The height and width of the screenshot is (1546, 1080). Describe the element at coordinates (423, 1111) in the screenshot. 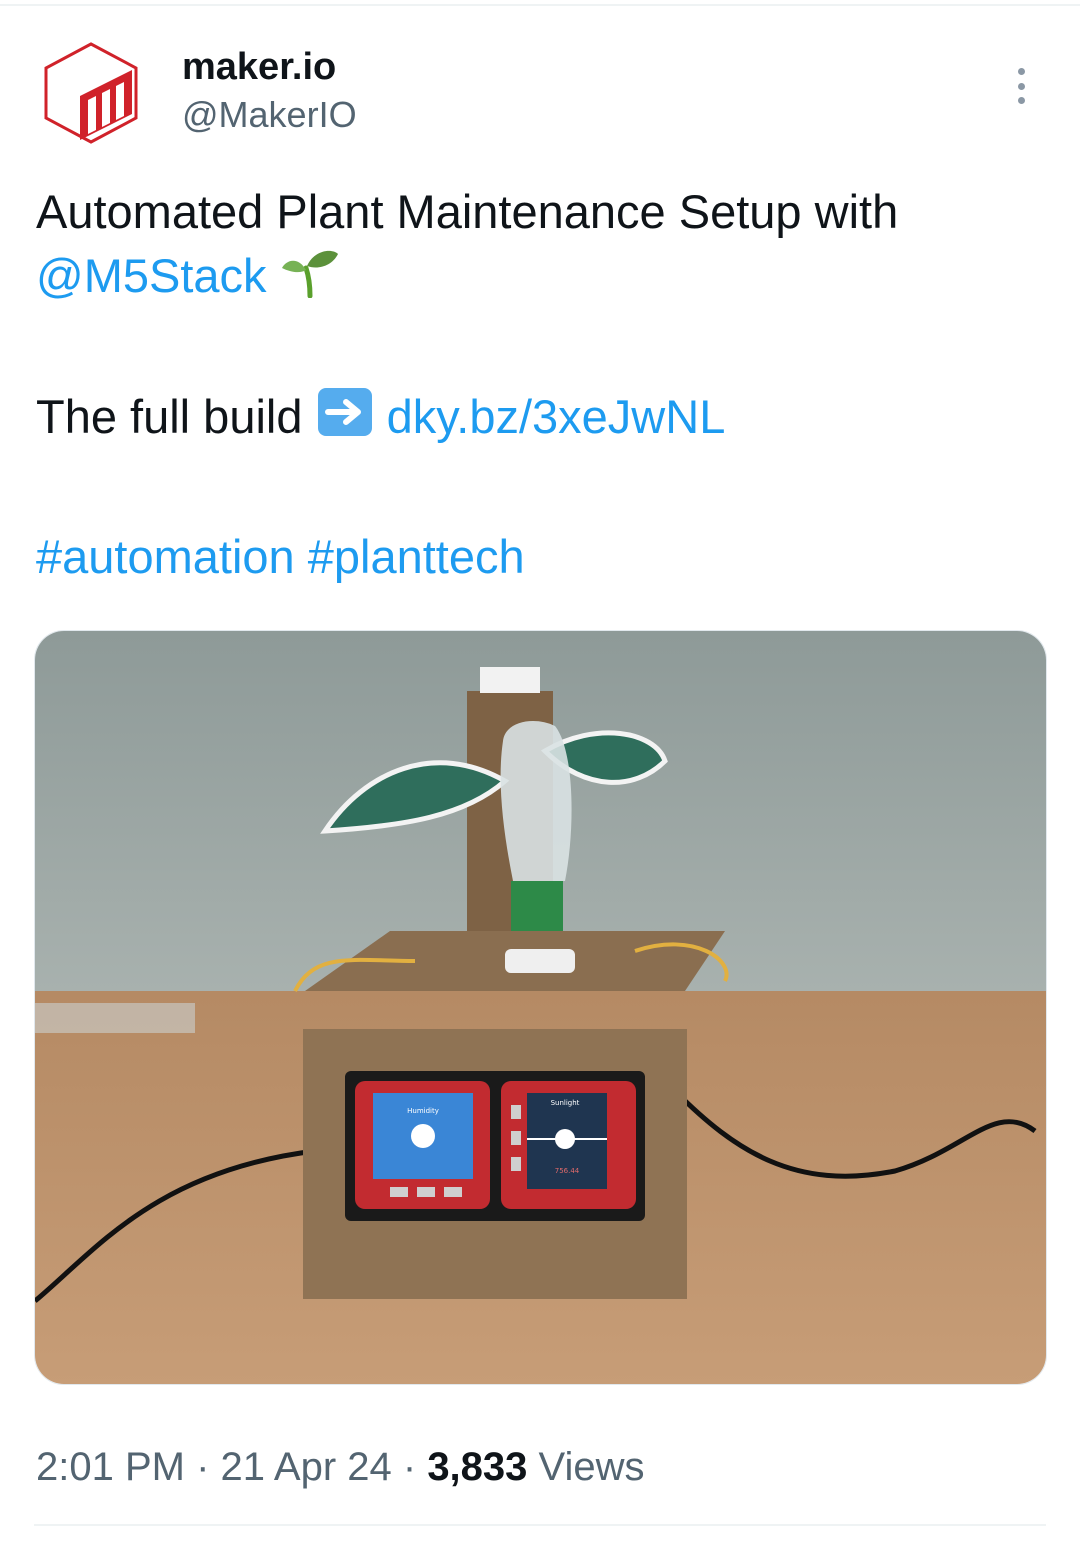

I see `left-screen-label: Humidity` at that location.